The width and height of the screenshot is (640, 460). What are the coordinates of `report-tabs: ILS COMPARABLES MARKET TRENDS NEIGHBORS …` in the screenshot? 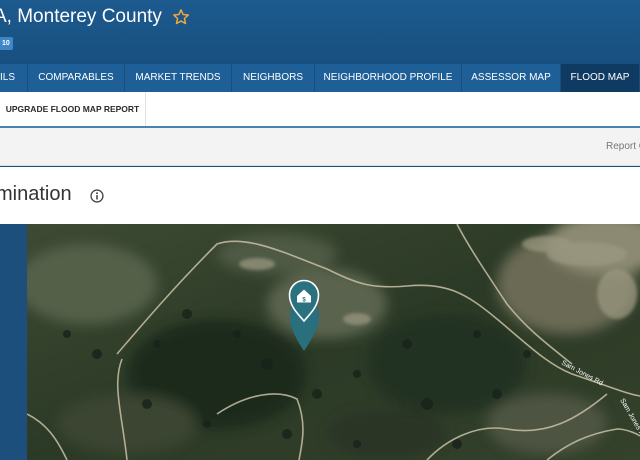 It's located at (320, 78).